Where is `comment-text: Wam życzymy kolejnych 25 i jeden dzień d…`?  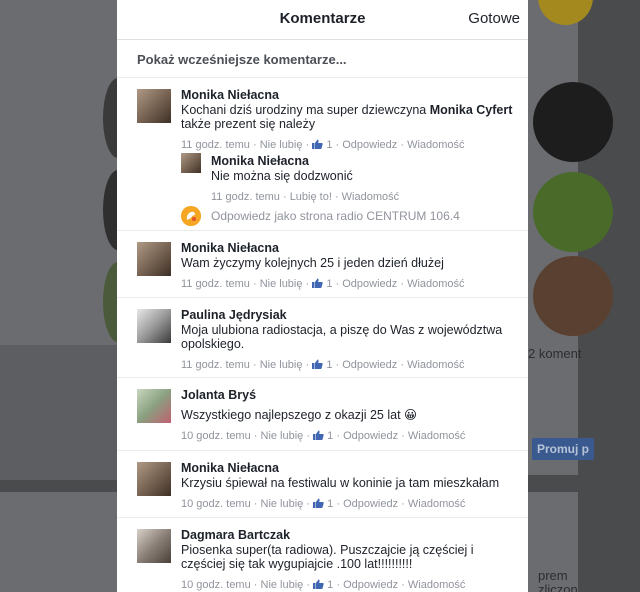 comment-text: Wam życzymy kolejnych 25 i jeden dzień d… is located at coordinates (312, 263).